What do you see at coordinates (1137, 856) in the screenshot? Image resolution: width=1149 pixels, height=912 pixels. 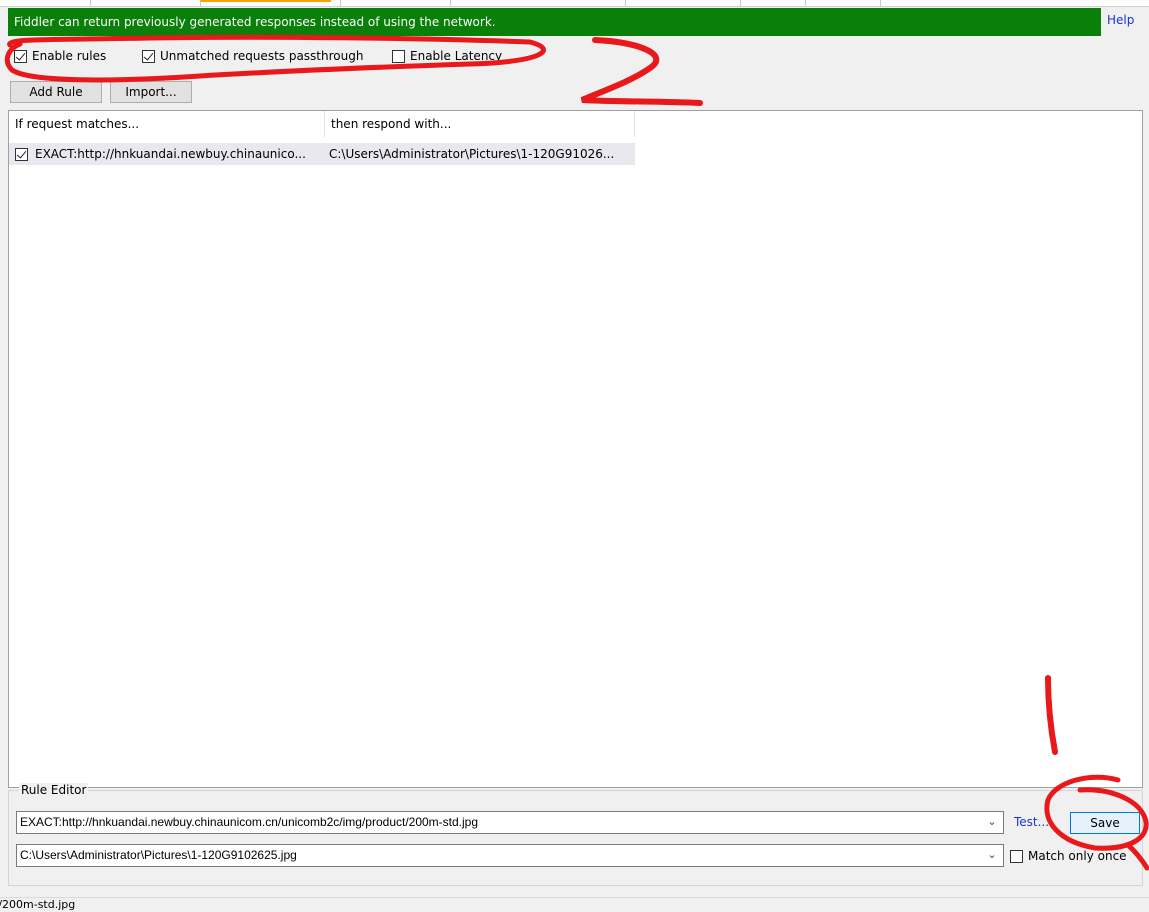 I see `annotation-tail` at bounding box center [1137, 856].